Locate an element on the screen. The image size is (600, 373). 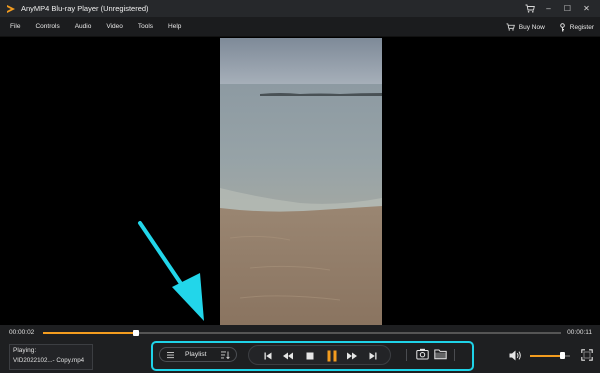
minimize-button: – is located at coordinates (548, 8).